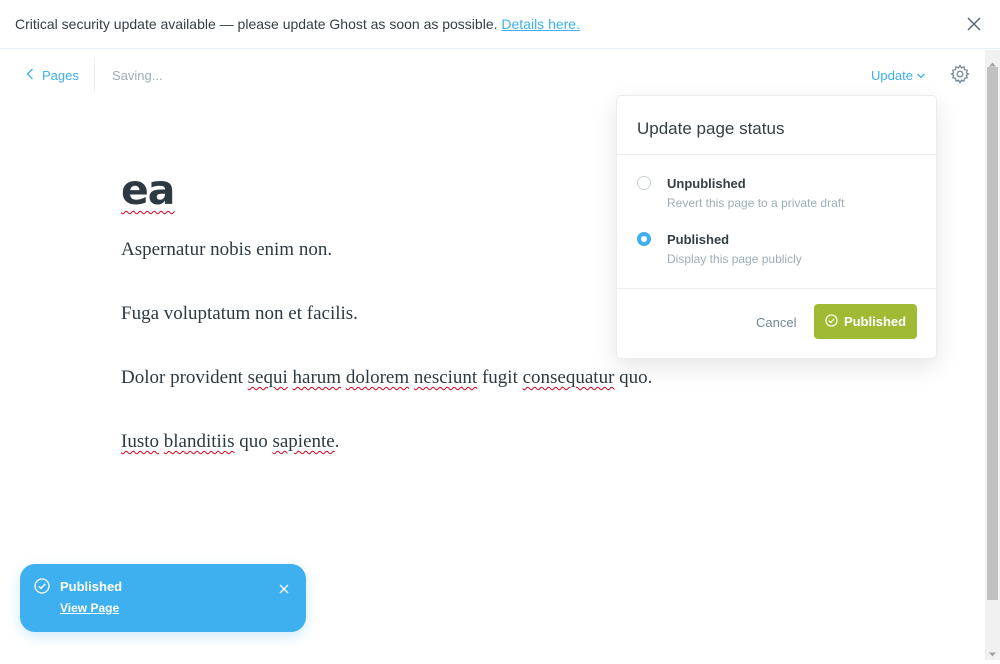 This screenshot has height=664, width=1000. I want to click on back-link-label: Pages, so click(60, 75).